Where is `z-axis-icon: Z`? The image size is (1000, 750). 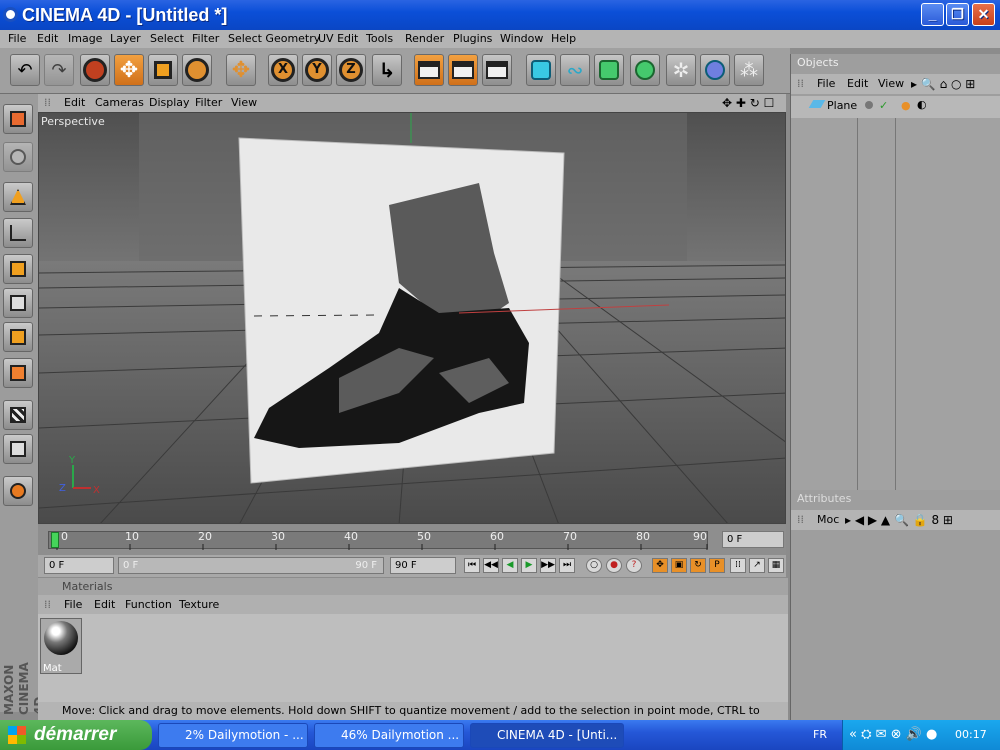 z-axis-icon: Z is located at coordinates (351, 70).